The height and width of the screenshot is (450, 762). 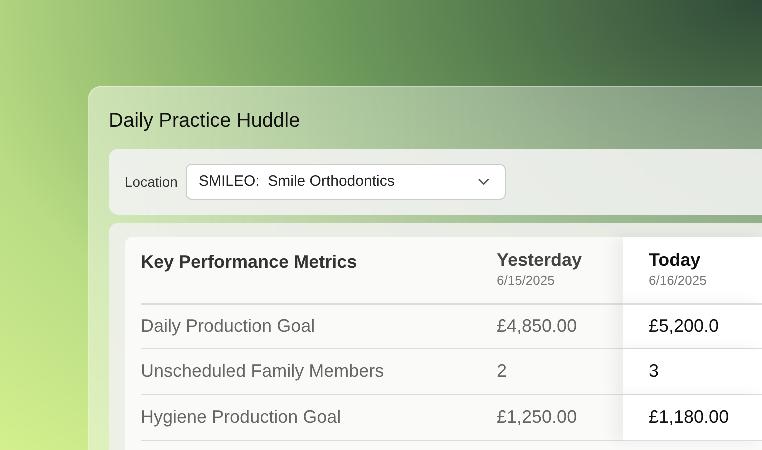 What do you see at coordinates (689, 417) in the screenshot?
I see `table-cell-text: £1,180.00` at bounding box center [689, 417].